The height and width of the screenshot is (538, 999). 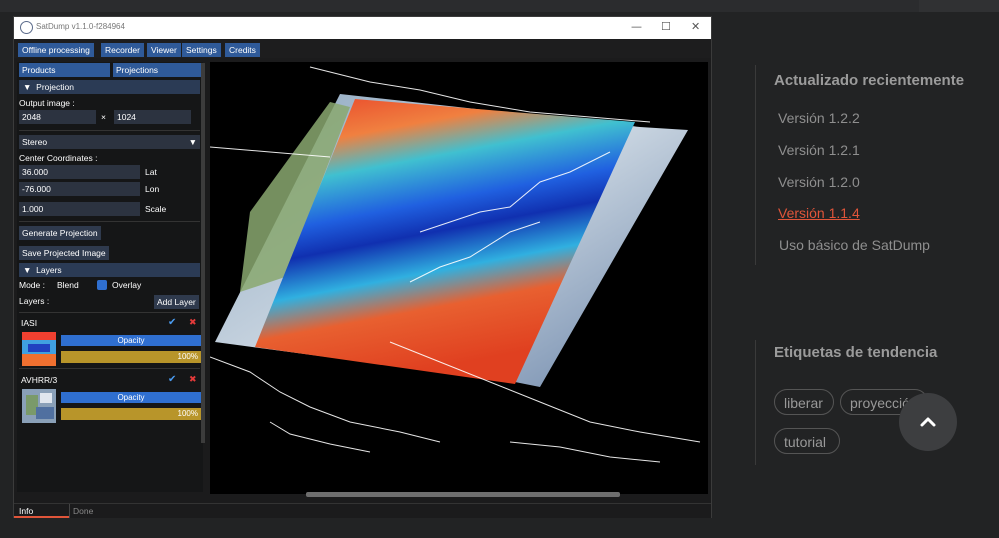 What do you see at coordinates (959, 6) in the screenshot?
I see `top-bar-extension` at bounding box center [959, 6].